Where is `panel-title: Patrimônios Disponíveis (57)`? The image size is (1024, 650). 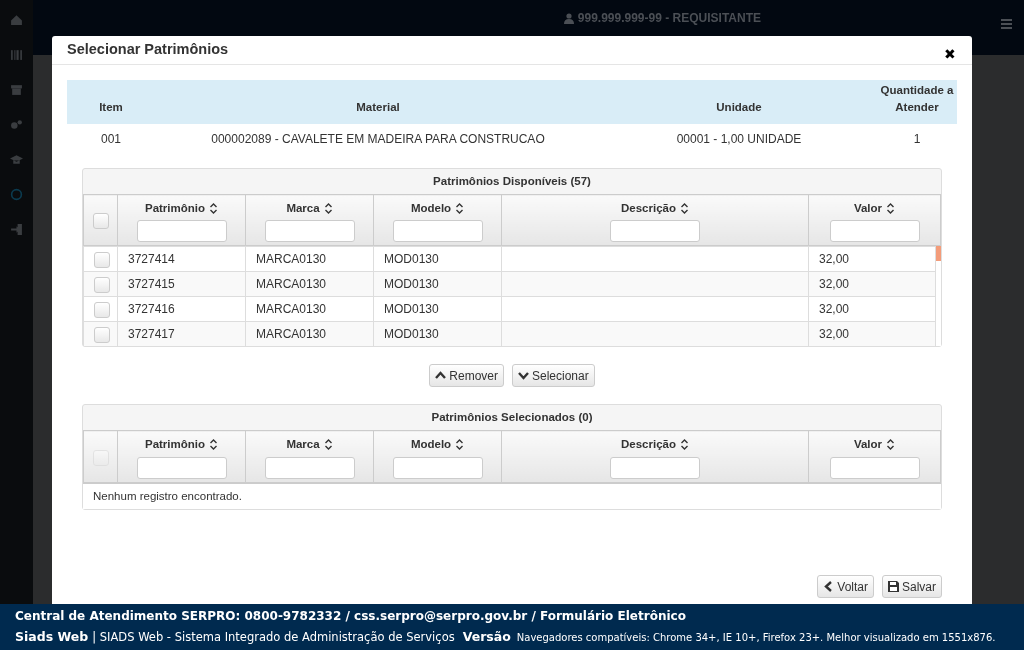
panel-title: Patrimônios Disponíveis (57) is located at coordinates (512, 181).